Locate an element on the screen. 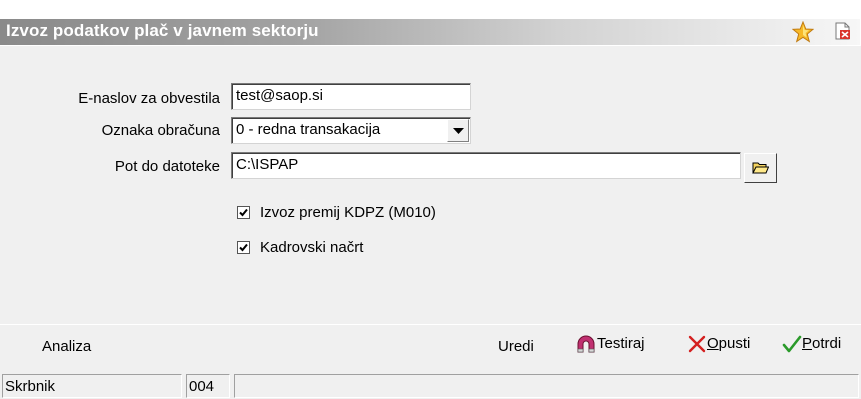 The height and width of the screenshot is (399, 861). testiraj-button: Testiraj is located at coordinates (610, 344).